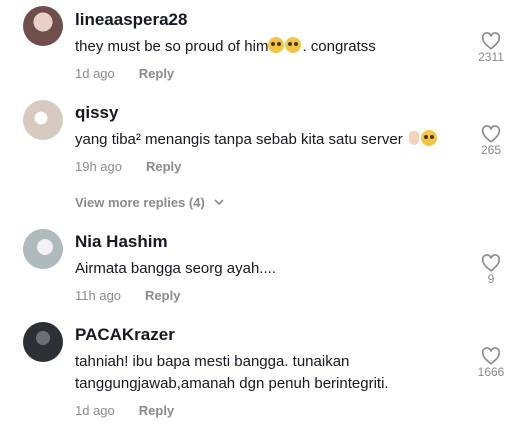 The height and width of the screenshot is (428, 513). I want to click on comment-username: PACAKrazer, so click(125, 335).